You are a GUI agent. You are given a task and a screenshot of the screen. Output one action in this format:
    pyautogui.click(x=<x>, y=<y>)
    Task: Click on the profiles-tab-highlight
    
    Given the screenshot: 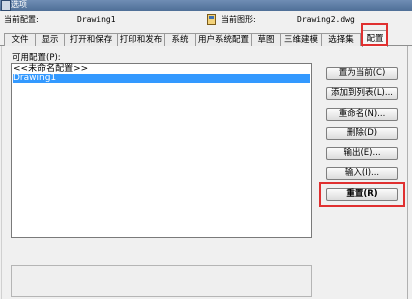 What is the action you would take?
    pyautogui.click(x=374, y=34)
    